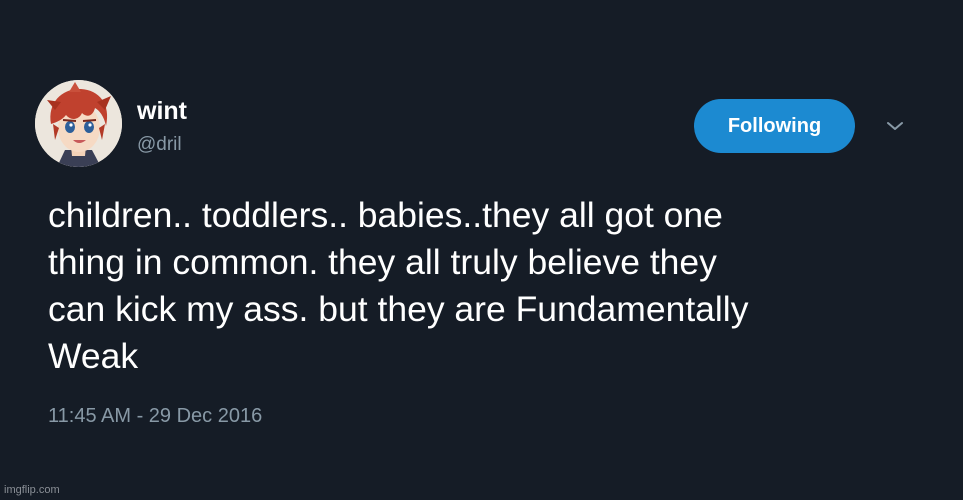 The image size is (963, 500). I want to click on anime-avatar-icon, so click(78, 123).